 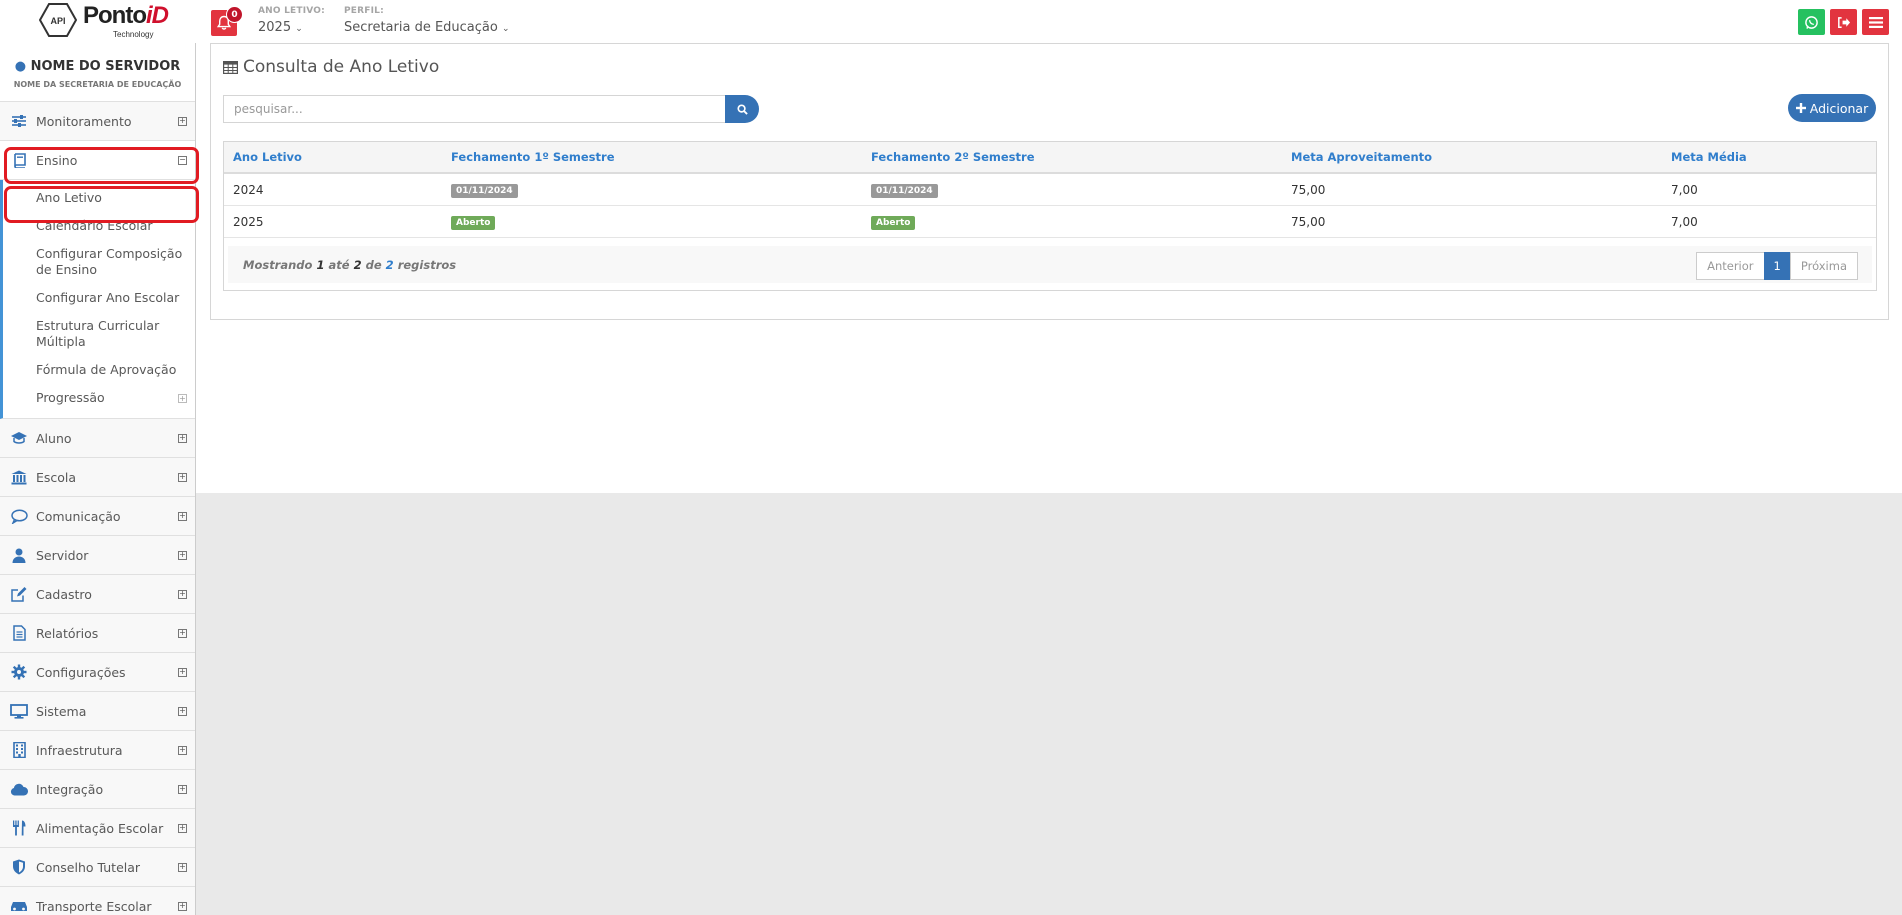 I want to click on sidebar-item-alimentacao-escolar: Alimentação Escolar +, so click(x=97, y=828).